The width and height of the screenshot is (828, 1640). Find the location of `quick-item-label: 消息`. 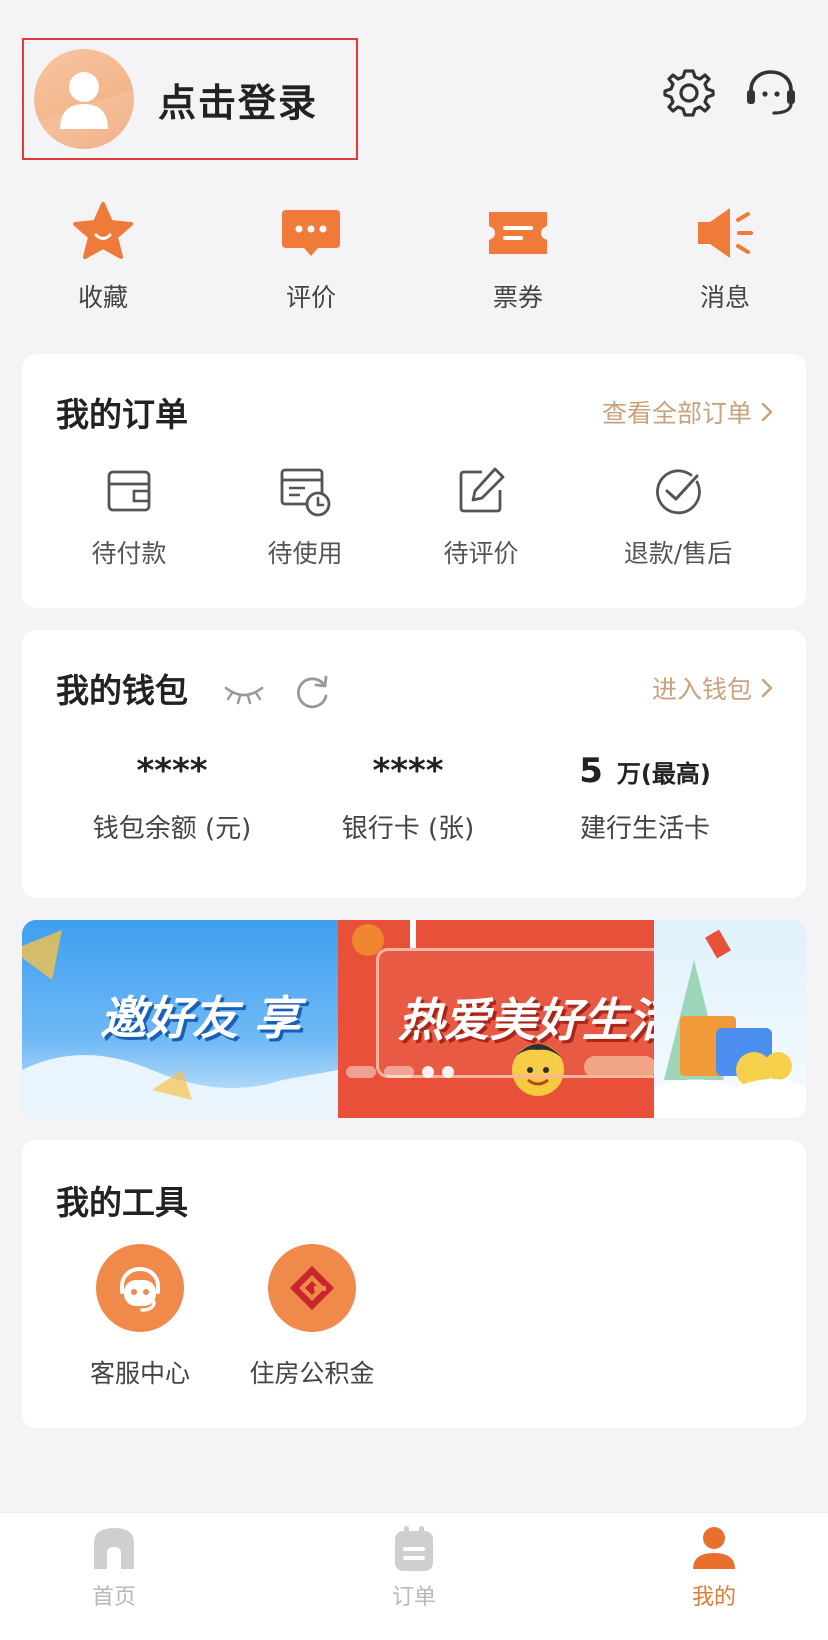

quick-item-label: 消息 is located at coordinates (724, 297).